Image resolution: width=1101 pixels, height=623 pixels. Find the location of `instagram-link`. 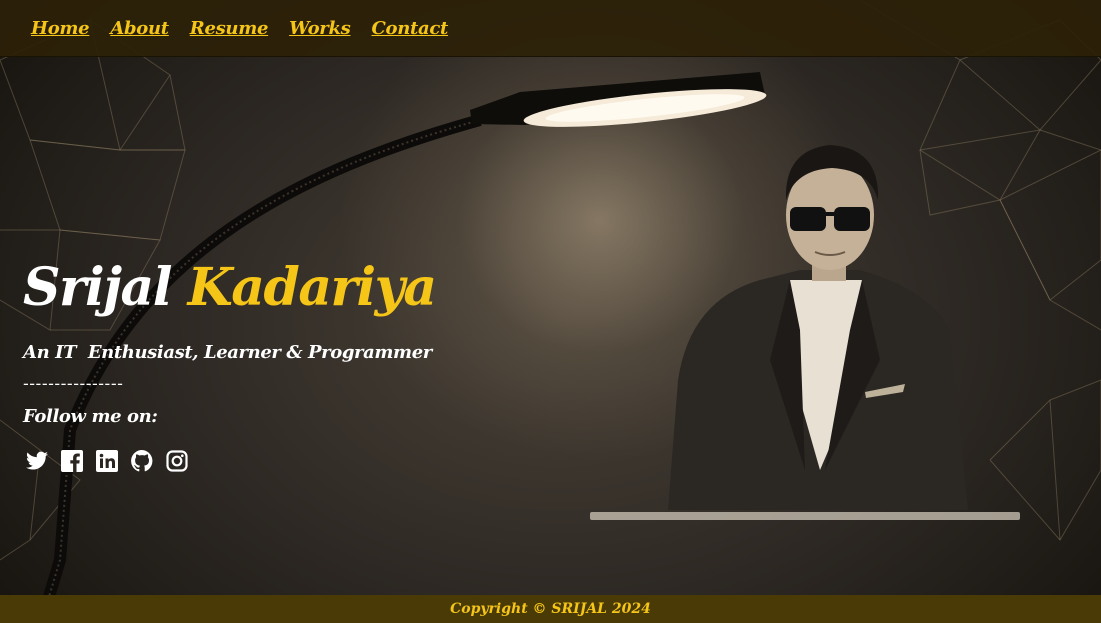

instagram-link is located at coordinates (177, 461).